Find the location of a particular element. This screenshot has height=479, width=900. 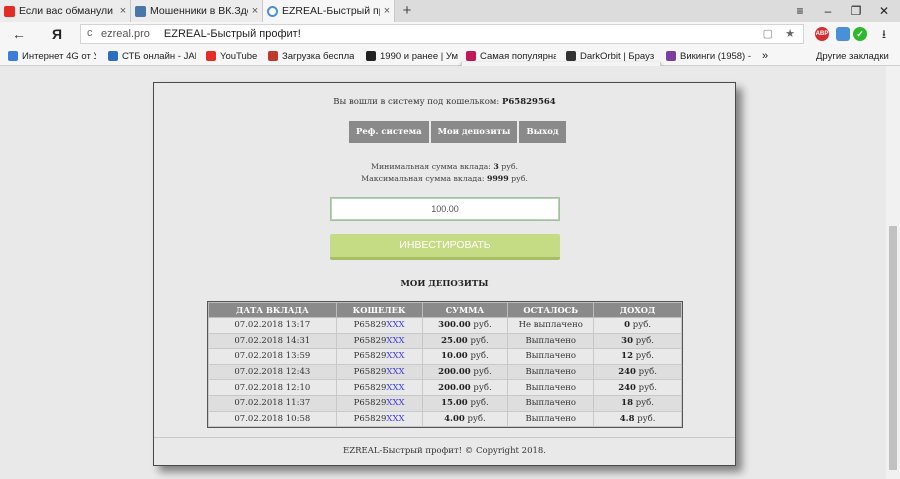

max-value: 9999 is located at coordinates (497, 178).